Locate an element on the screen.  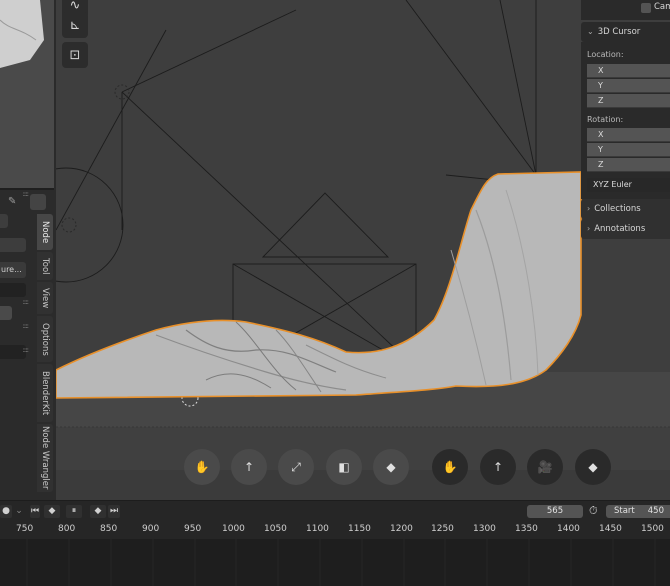
rotation-y-field: Y is located at coordinates (628, 150).